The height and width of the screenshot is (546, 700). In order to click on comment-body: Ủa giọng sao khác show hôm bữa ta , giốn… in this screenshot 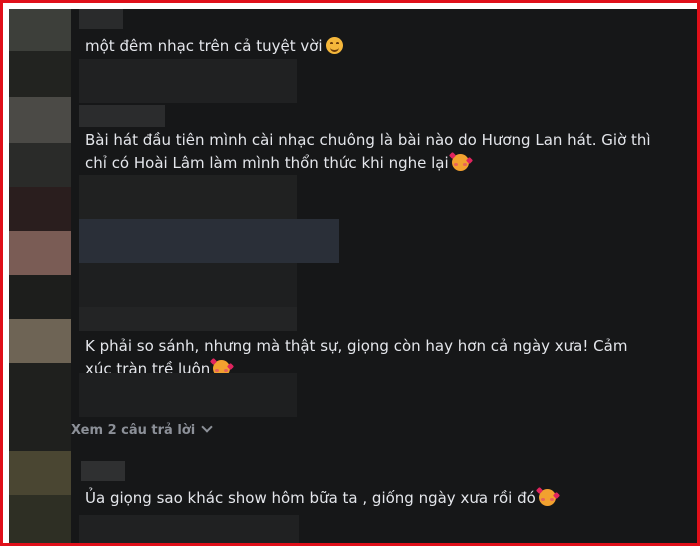, I will do `click(310, 498)`.